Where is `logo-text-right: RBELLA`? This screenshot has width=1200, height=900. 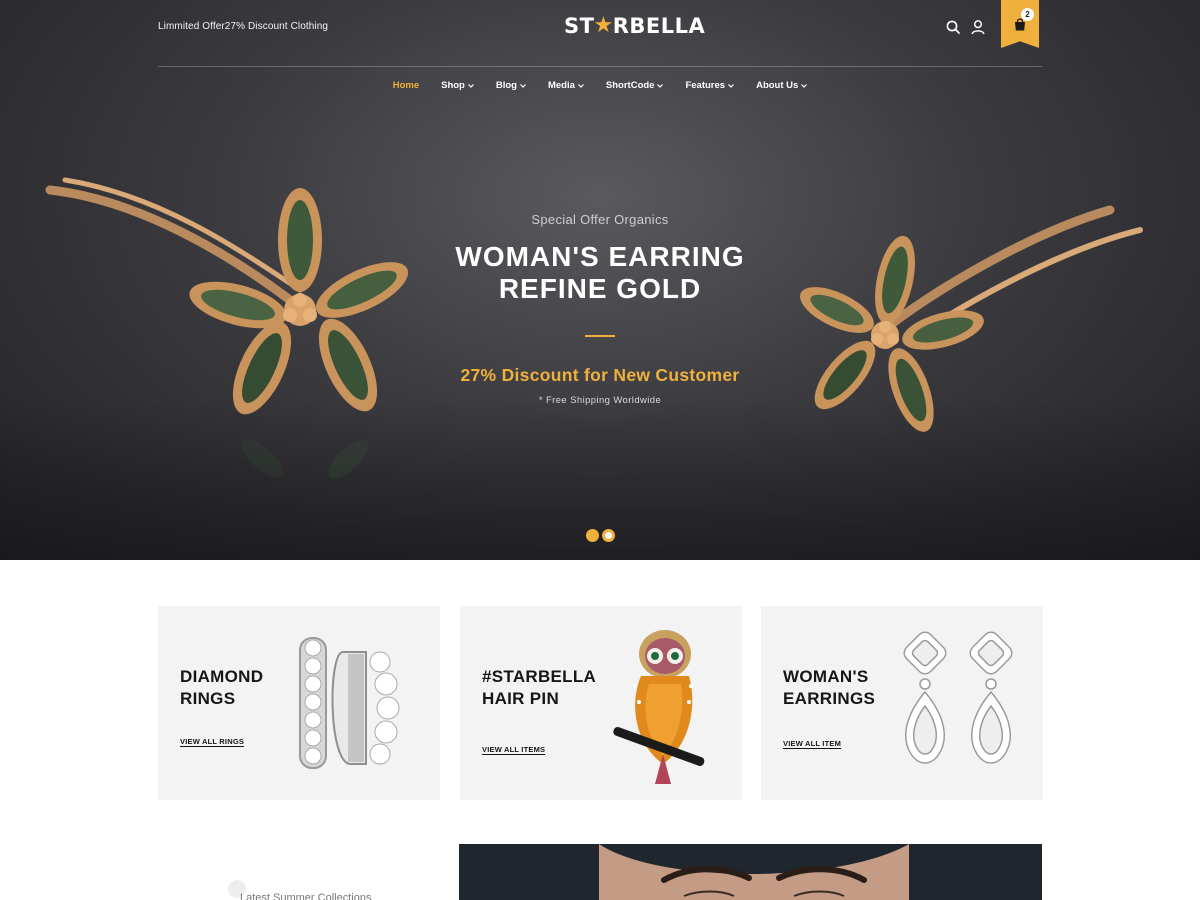
logo-text-right: RBELLA is located at coordinates (659, 26).